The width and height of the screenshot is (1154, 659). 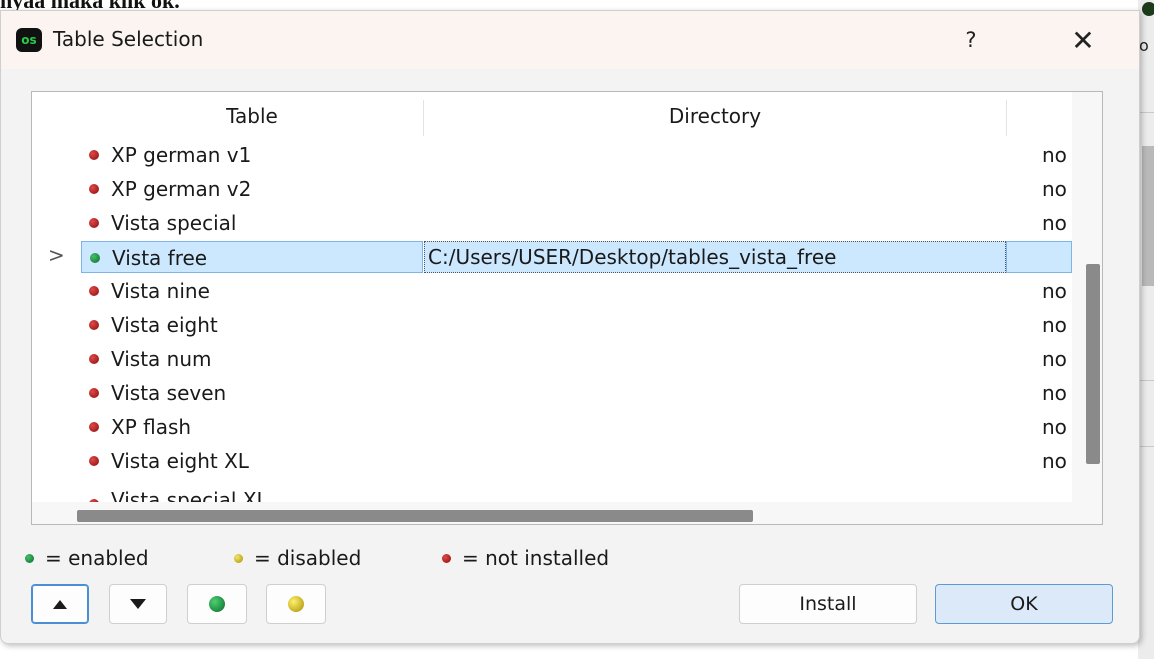 I want to click on table-row: Vista eight no, so click(x=552, y=326).